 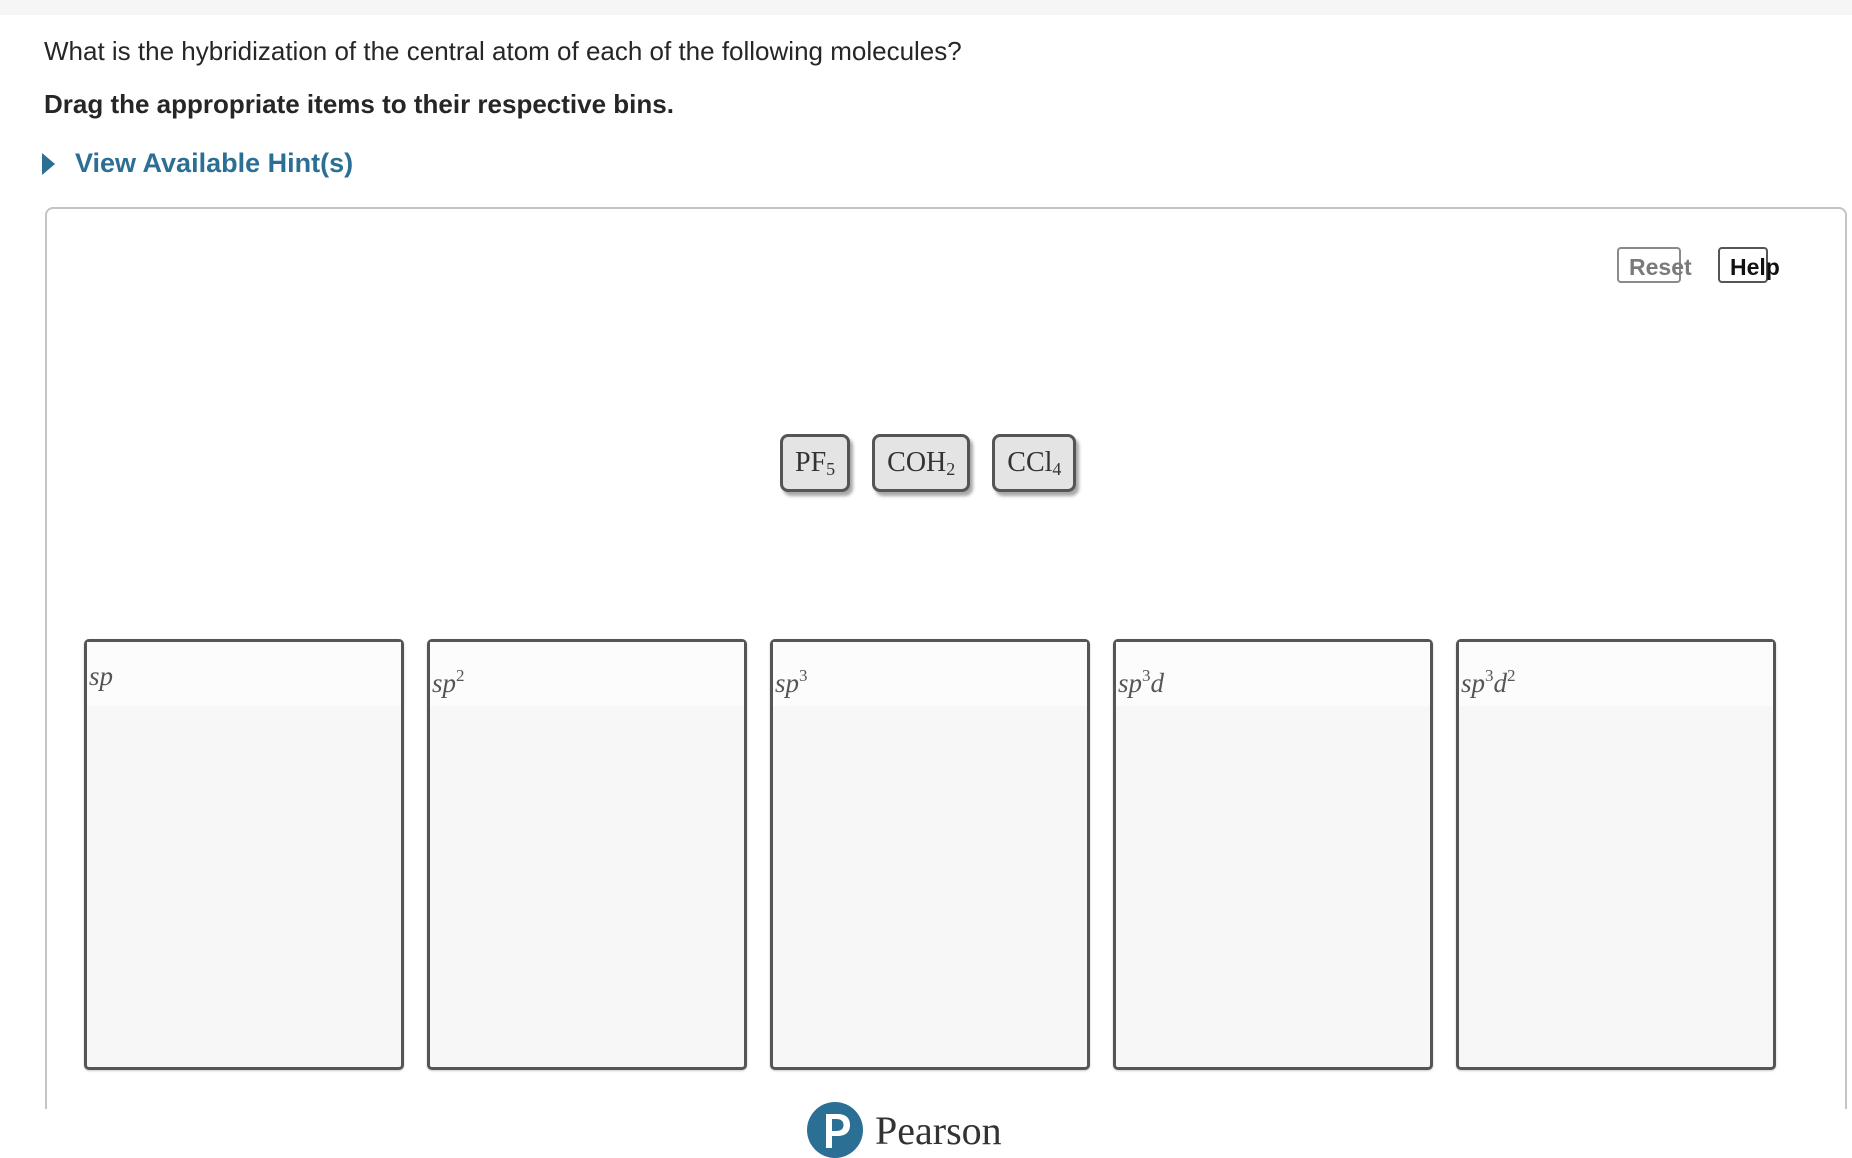 What do you see at coordinates (1030, 462) in the screenshot?
I see `item-formula: CCl` at bounding box center [1030, 462].